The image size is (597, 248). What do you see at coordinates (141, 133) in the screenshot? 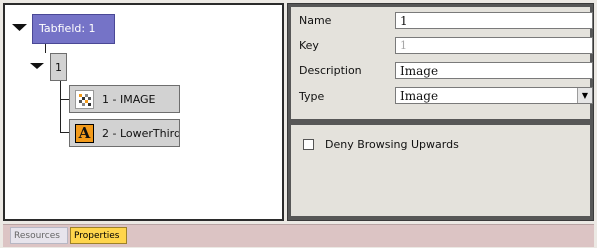
I see `tree-node-label: 2 - LowerThird` at bounding box center [141, 133].